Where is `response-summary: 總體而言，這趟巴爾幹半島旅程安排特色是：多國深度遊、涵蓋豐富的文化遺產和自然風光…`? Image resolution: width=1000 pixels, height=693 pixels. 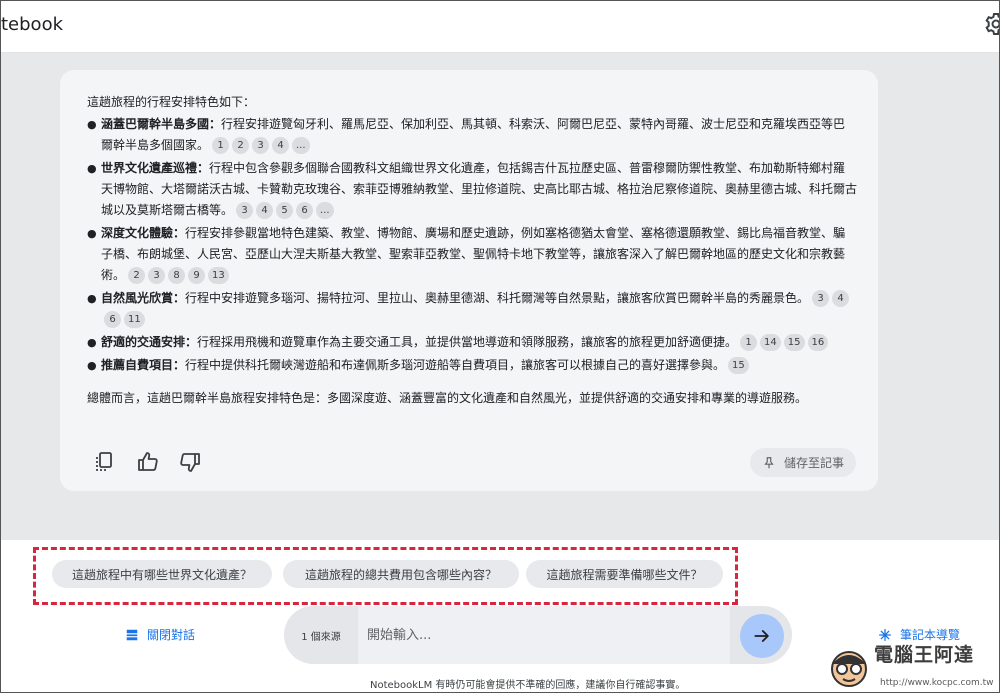 response-summary: 總體而言，這趟巴爾幹半島旅程安排特色是：多國深度遊、涵蓋豐富的文化遺產和自然風光… is located at coordinates (447, 398).